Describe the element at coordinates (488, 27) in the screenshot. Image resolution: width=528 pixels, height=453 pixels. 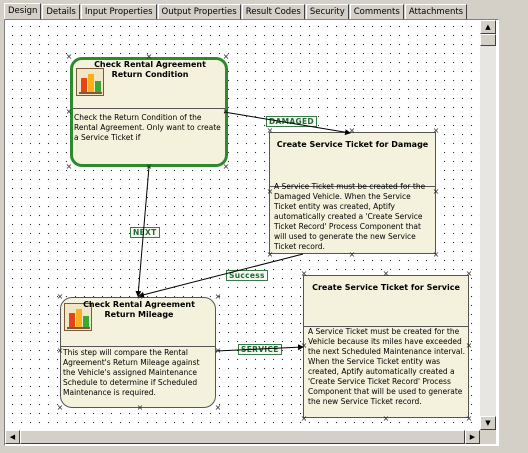
I see `scroll-up-icon: ▲` at that location.